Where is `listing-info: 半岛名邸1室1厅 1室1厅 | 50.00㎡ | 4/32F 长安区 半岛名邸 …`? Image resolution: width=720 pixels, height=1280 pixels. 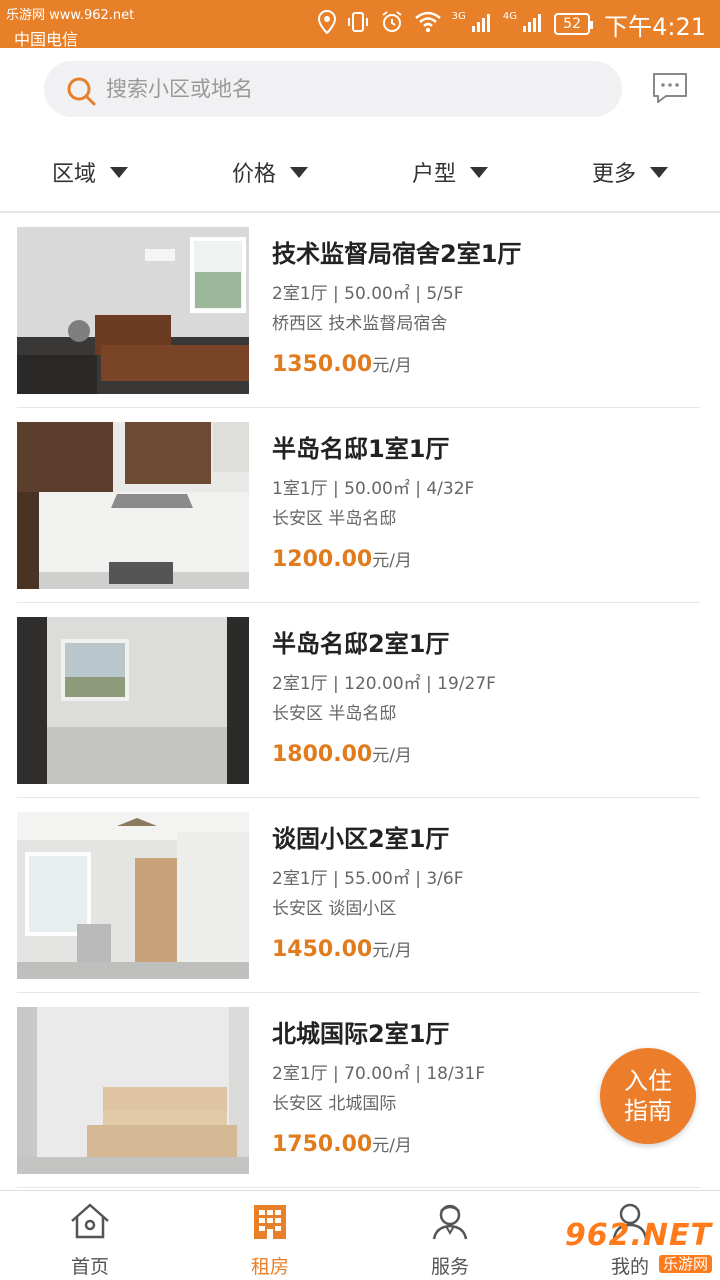 listing-info: 半岛名邸1室1厅 1室1厅 | 50.00㎡ | 4/32F 长安区 半岛名邸 … is located at coordinates (486, 503).